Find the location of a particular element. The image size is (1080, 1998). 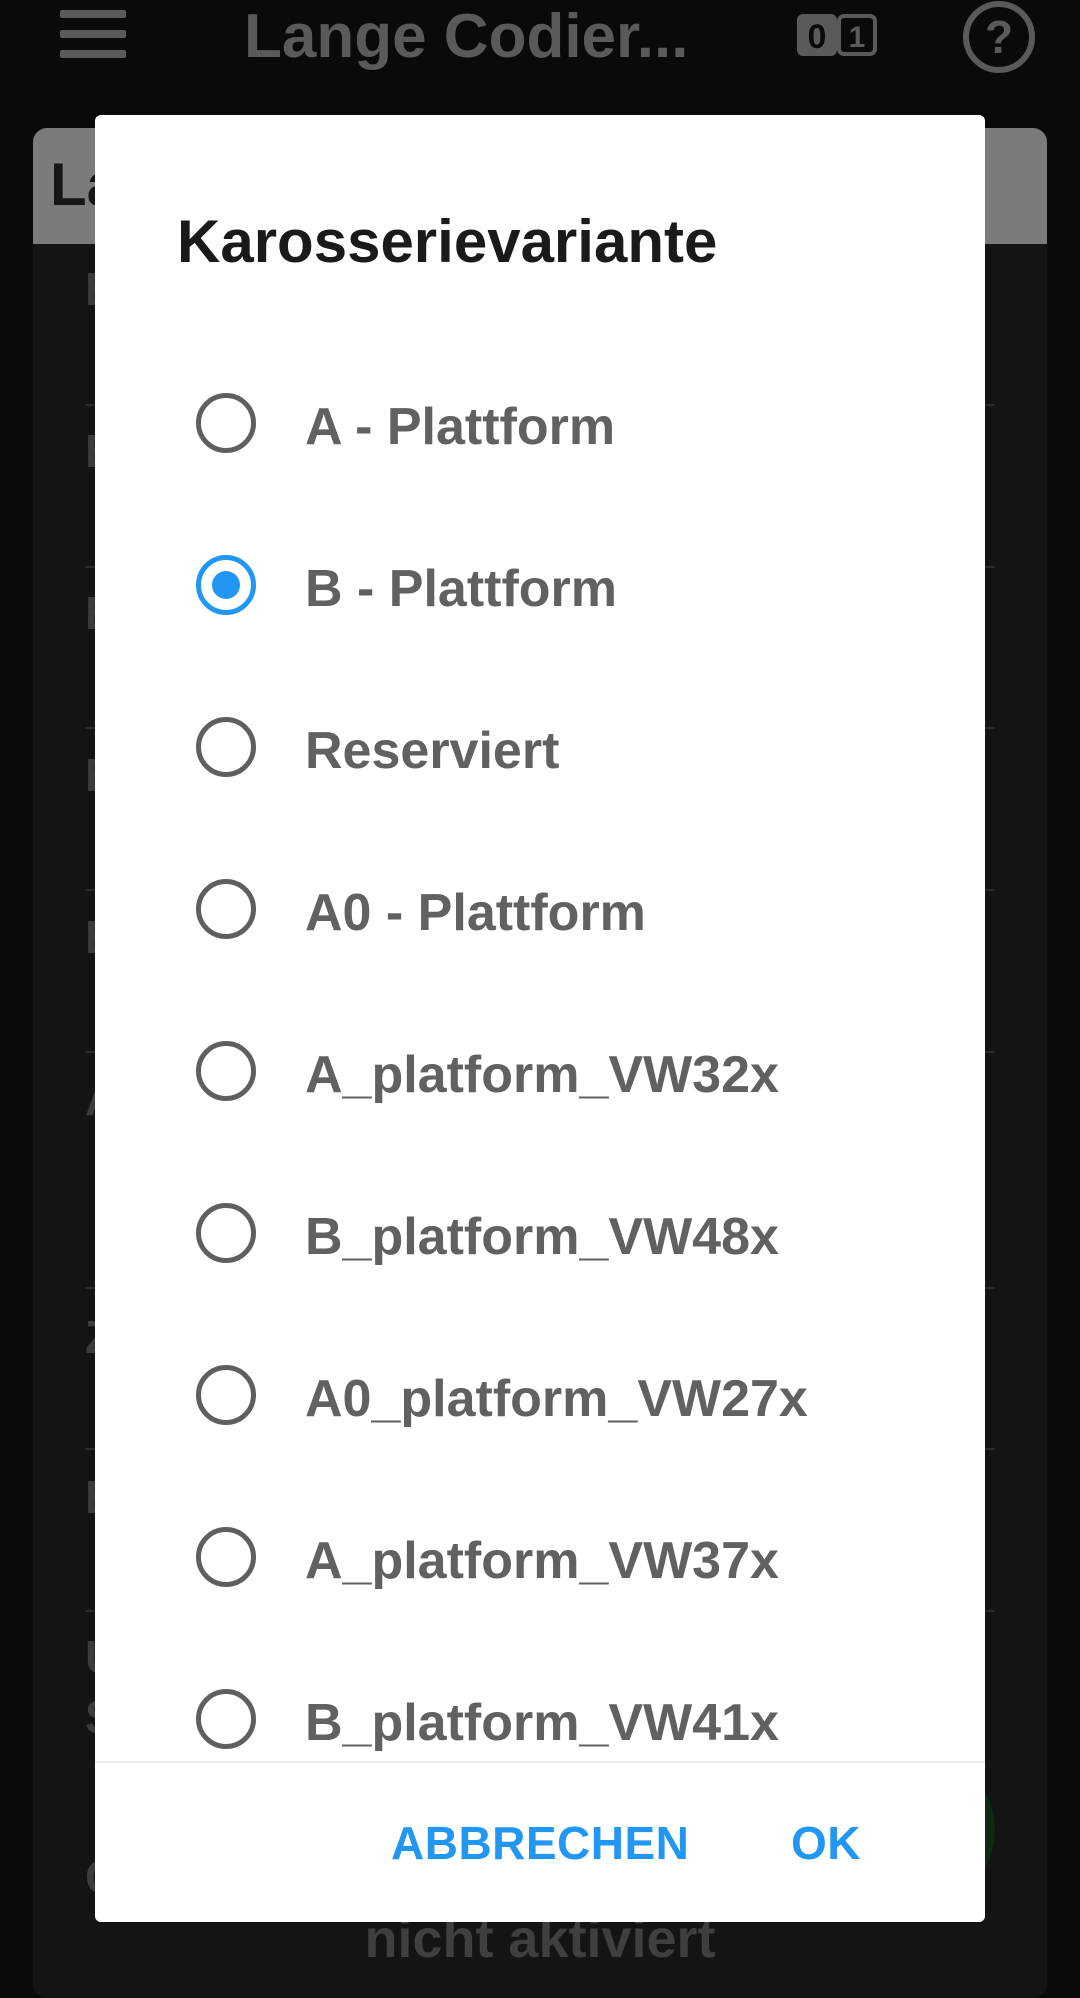

option-label: A0 - Plattform is located at coordinates (475, 913).